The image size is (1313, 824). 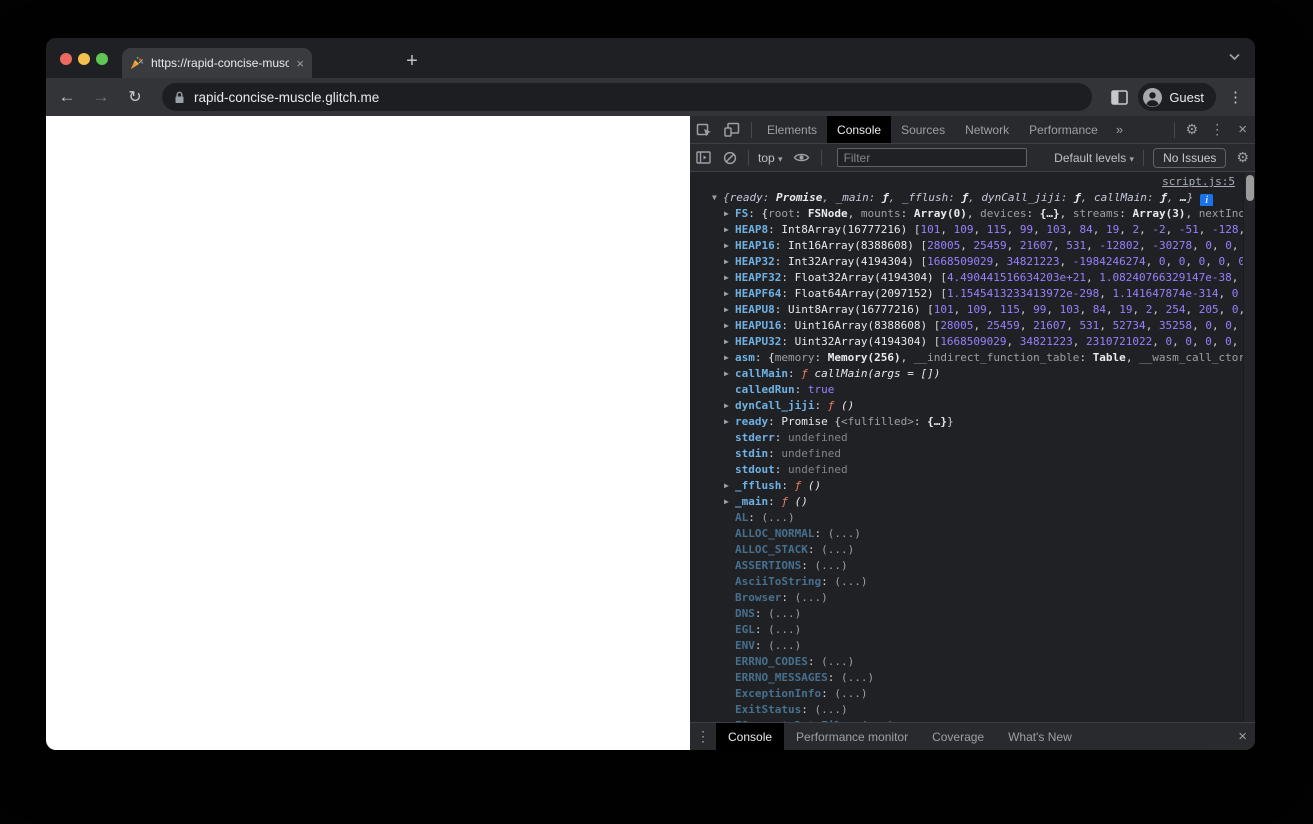 I want to click on clear-console-icon, so click(x=730, y=158).